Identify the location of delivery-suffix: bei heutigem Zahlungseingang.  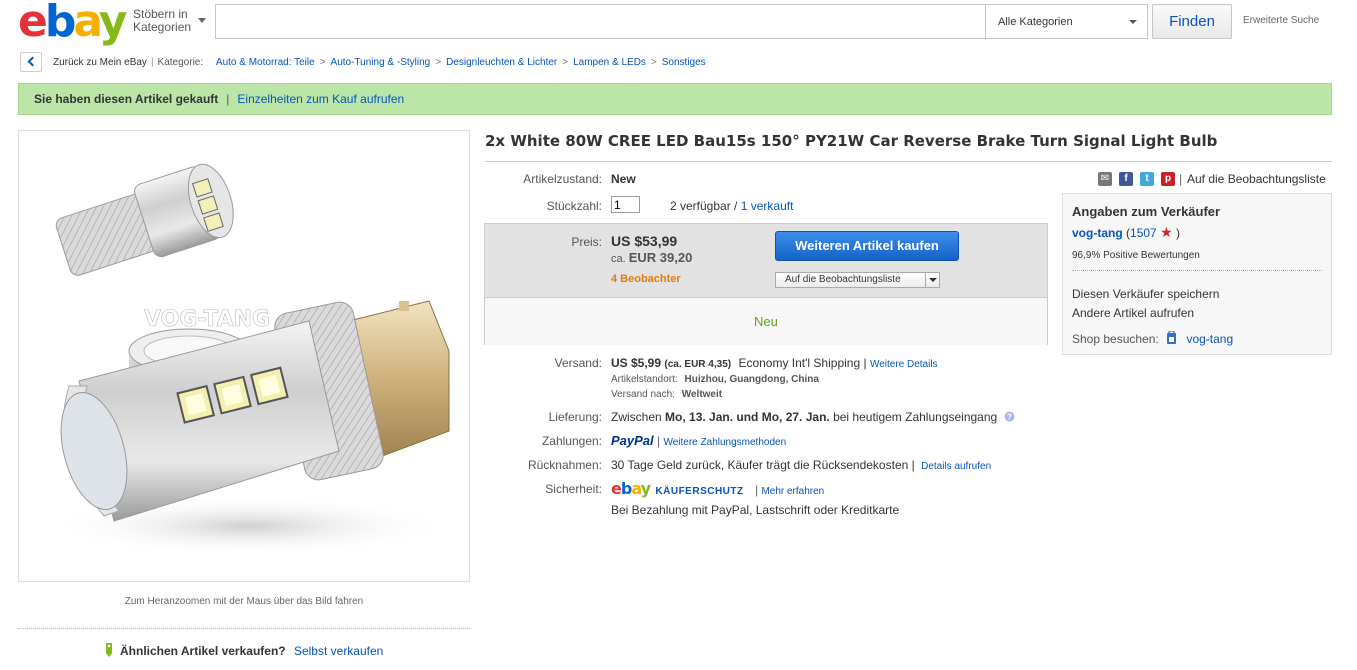
(915, 417).